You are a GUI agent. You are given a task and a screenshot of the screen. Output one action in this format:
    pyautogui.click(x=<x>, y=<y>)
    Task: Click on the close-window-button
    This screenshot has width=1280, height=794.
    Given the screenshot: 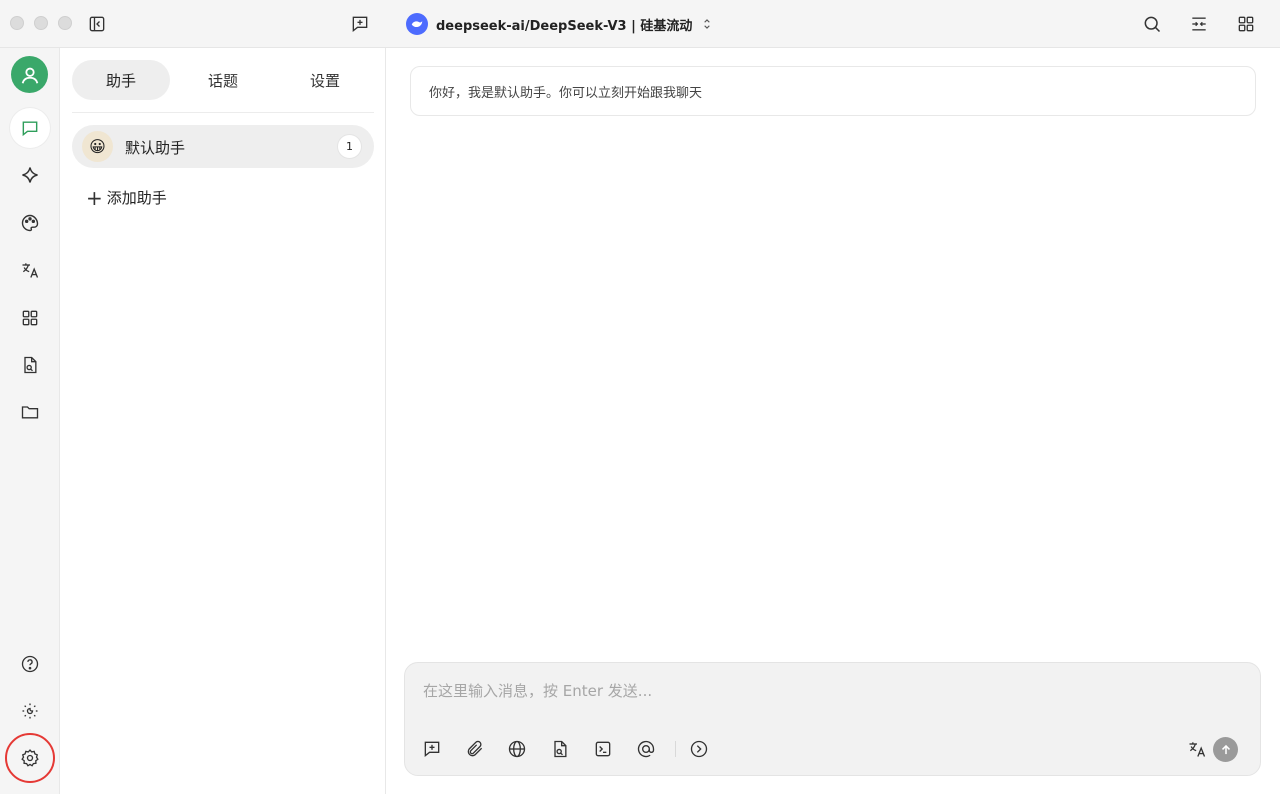 What is the action you would take?
    pyautogui.click(x=17, y=23)
    